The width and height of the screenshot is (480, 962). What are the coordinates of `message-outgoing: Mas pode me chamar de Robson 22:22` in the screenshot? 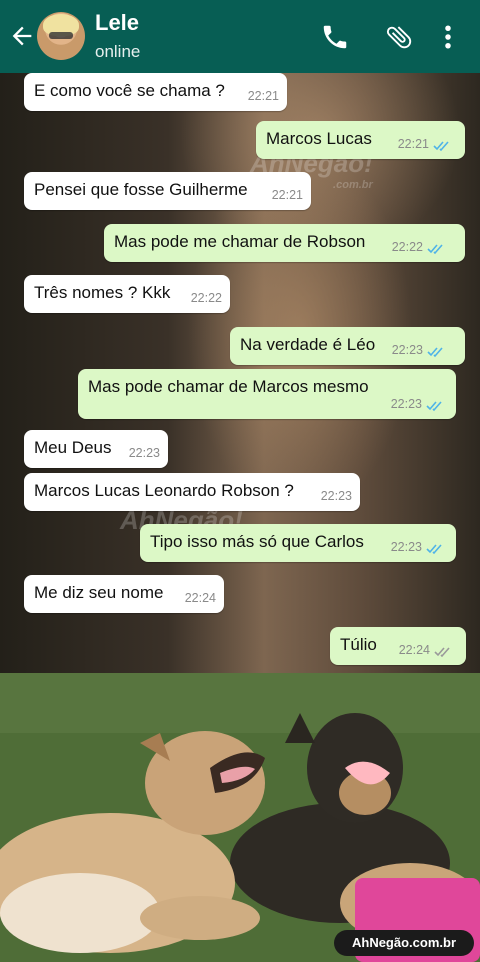 It's located at (284, 243).